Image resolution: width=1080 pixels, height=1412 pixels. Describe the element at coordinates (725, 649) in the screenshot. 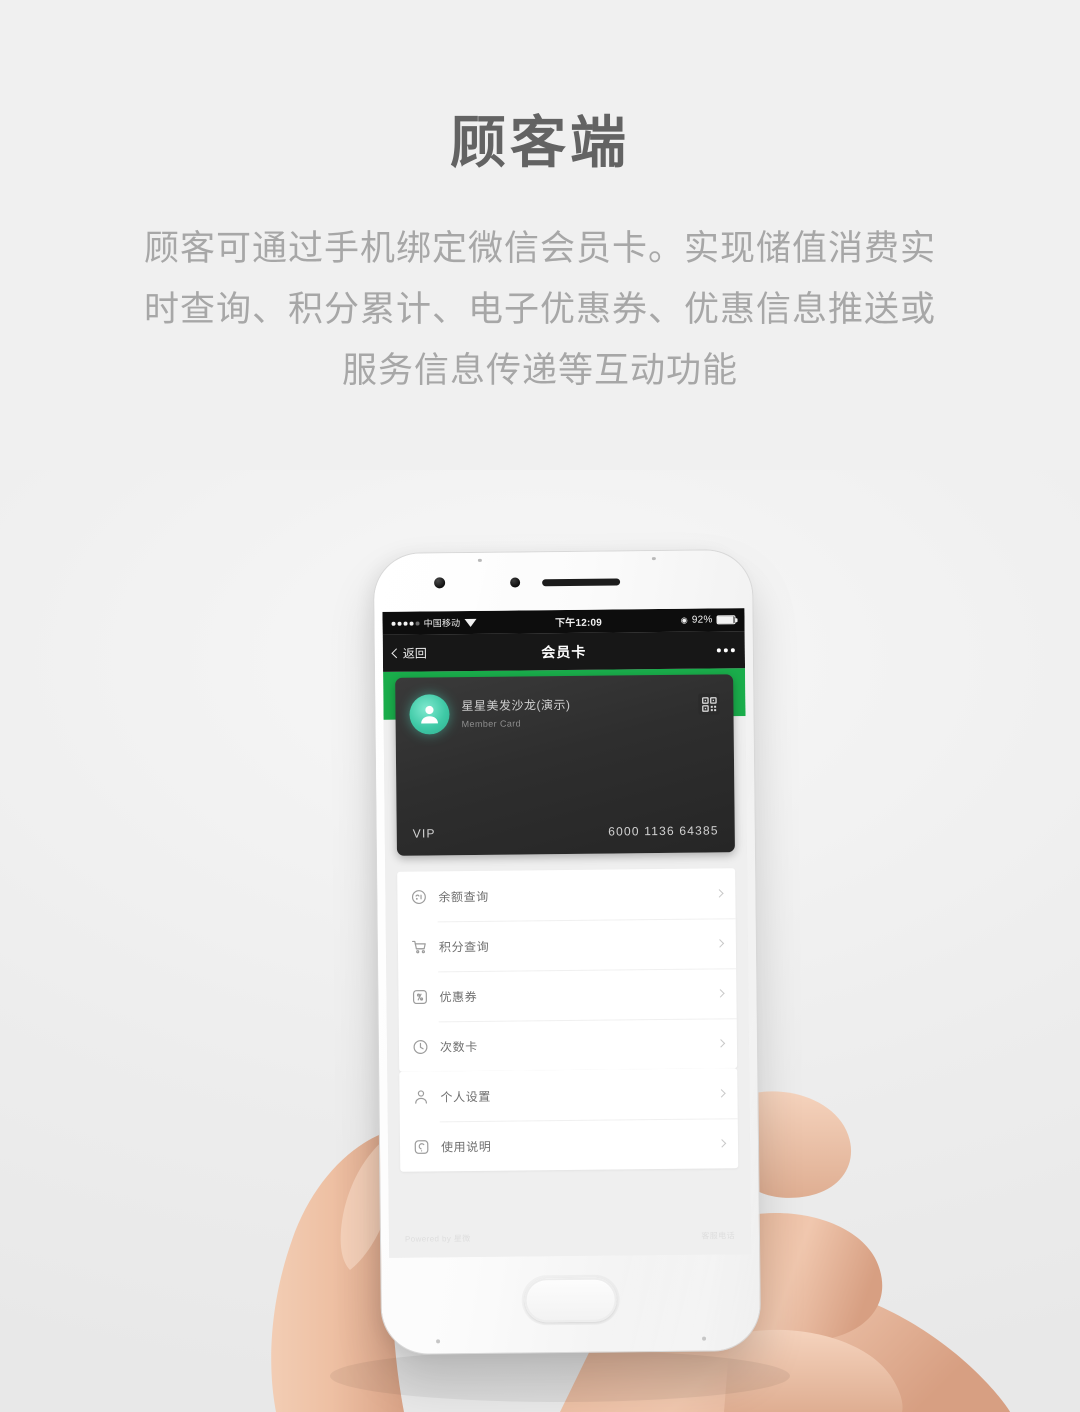

I see `more-dots-icon` at that location.